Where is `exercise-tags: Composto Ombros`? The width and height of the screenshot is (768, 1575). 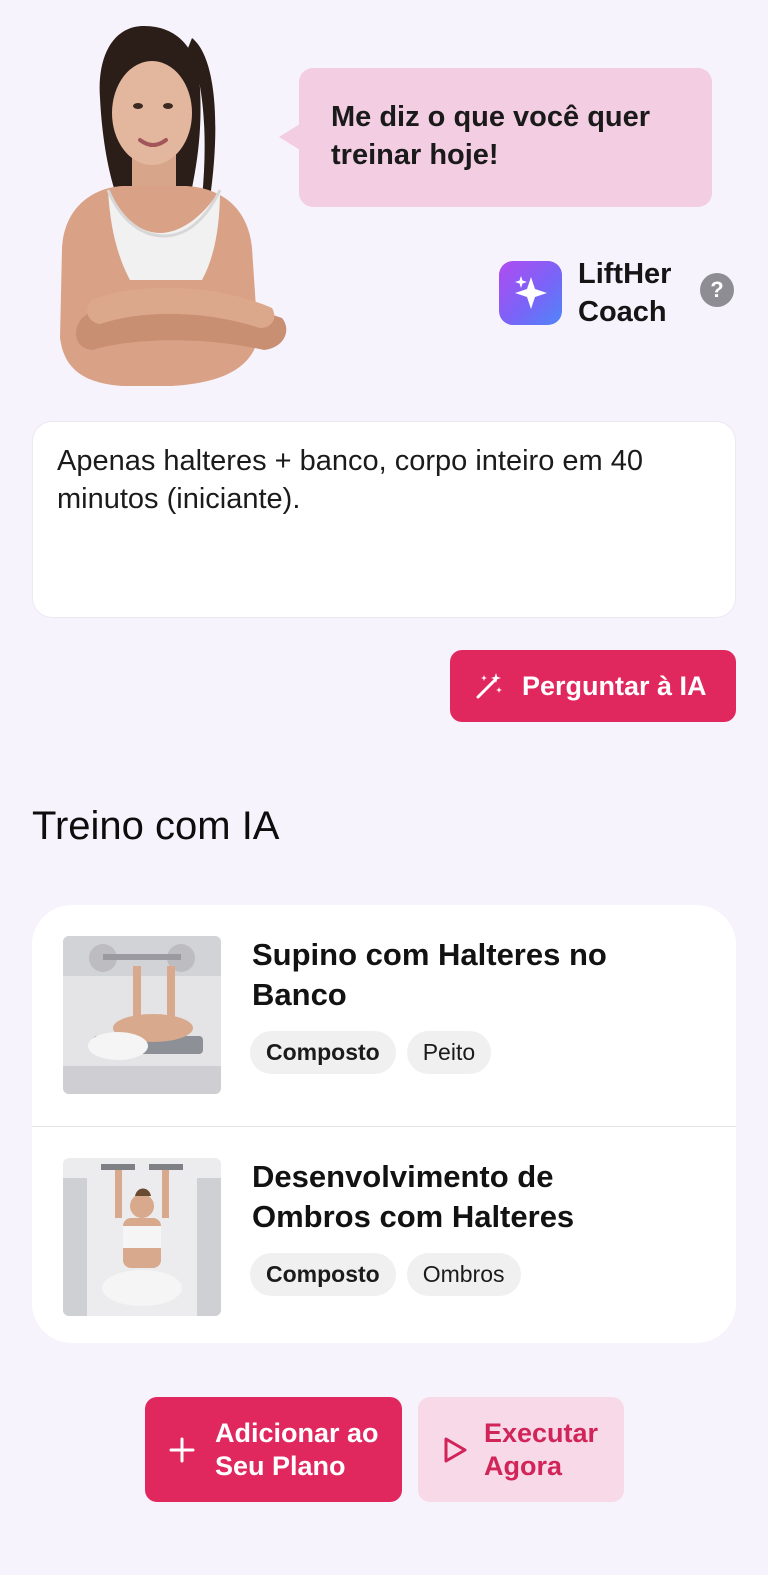
exercise-tags: Composto Ombros is located at coordinates (391, 1274).